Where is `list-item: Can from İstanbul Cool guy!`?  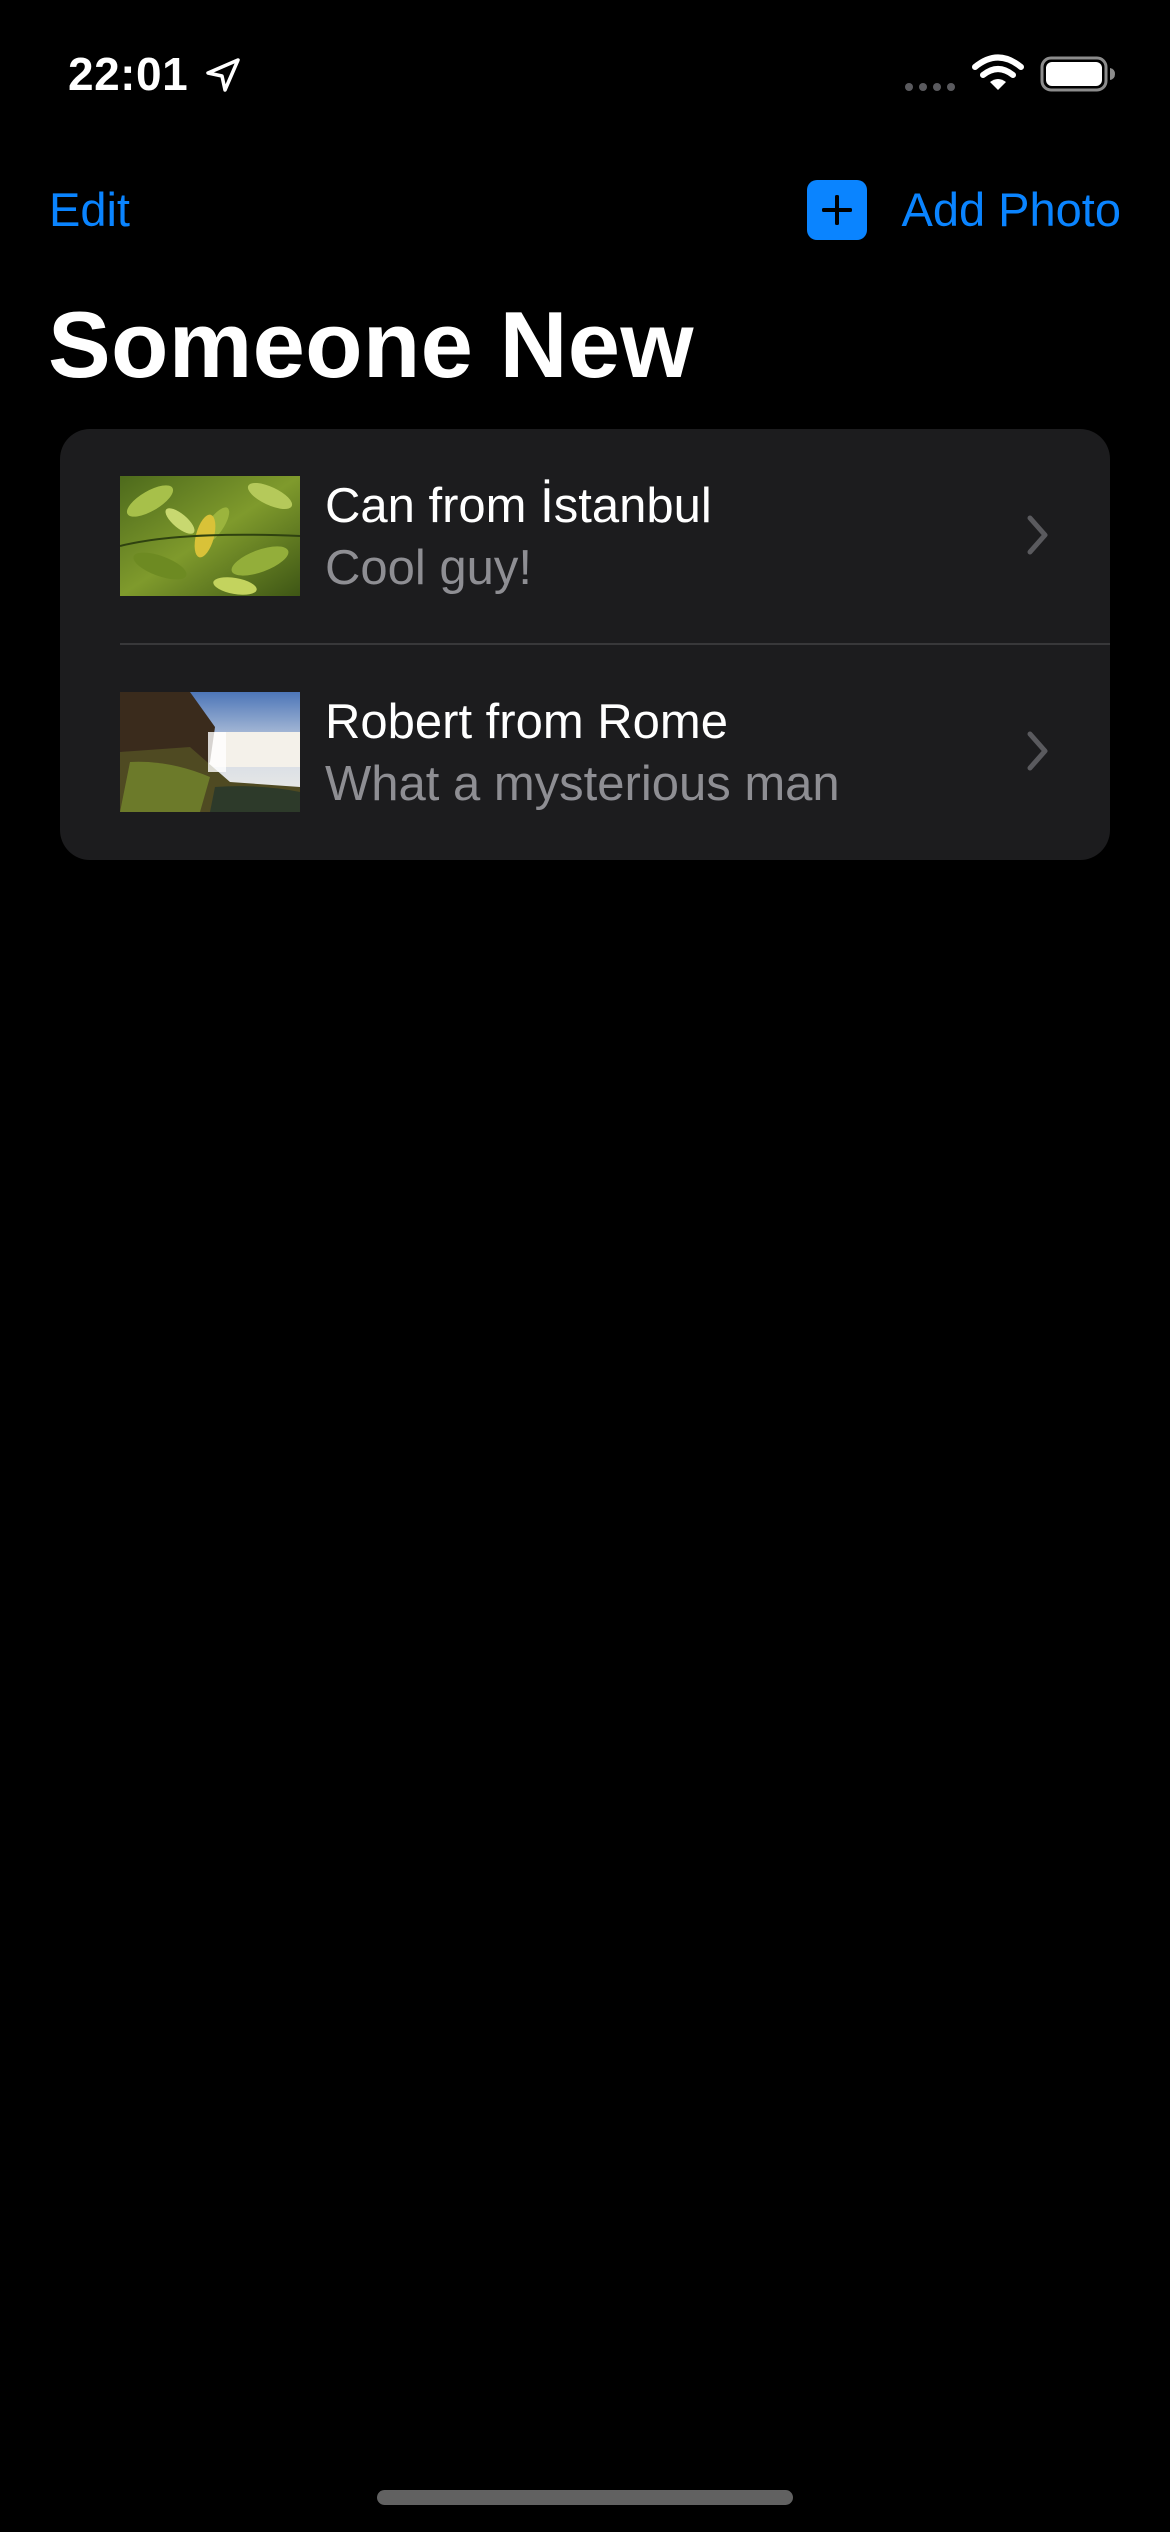
list-item: Can from İstanbul Cool guy! is located at coordinates (585, 537).